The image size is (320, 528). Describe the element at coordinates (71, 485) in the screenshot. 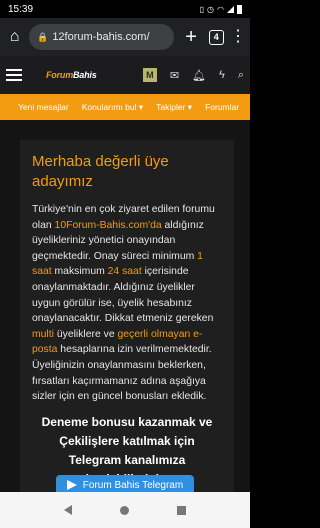

I see `telegram-icon` at that location.